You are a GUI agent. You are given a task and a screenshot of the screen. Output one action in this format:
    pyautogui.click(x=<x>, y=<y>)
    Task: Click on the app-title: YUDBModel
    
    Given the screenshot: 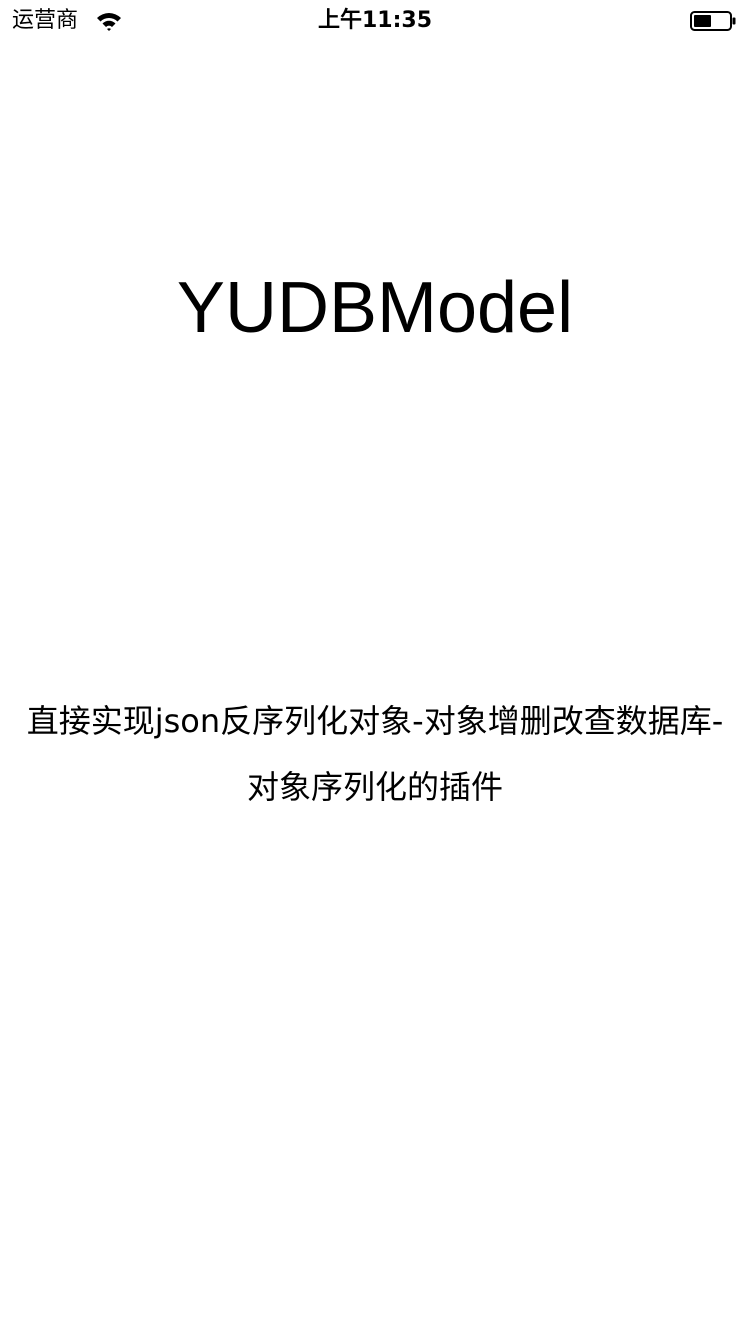 What is the action you would take?
    pyautogui.click(x=375, y=308)
    